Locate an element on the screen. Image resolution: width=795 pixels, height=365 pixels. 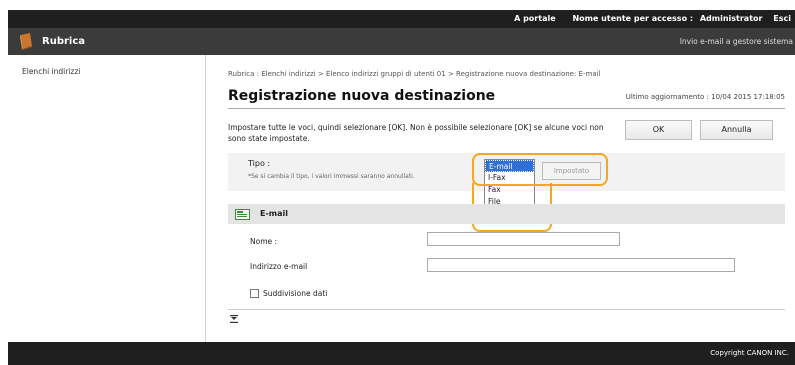
type-label: Tipo : is located at coordinates (259, 163).